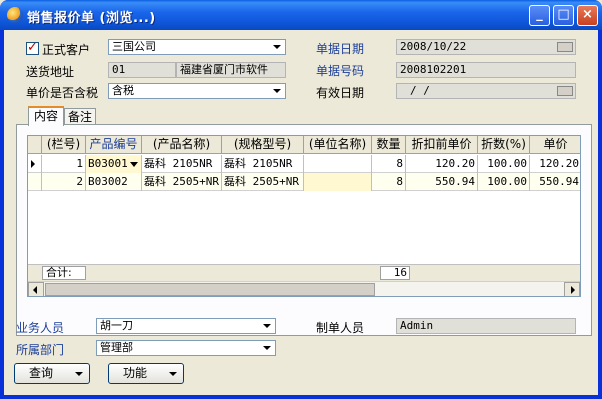  What do you see at coordinates (182, 182) in the screenshot?
I see `cell-product-name: 磊科 2505+NR` at bounding box center [182, 182].